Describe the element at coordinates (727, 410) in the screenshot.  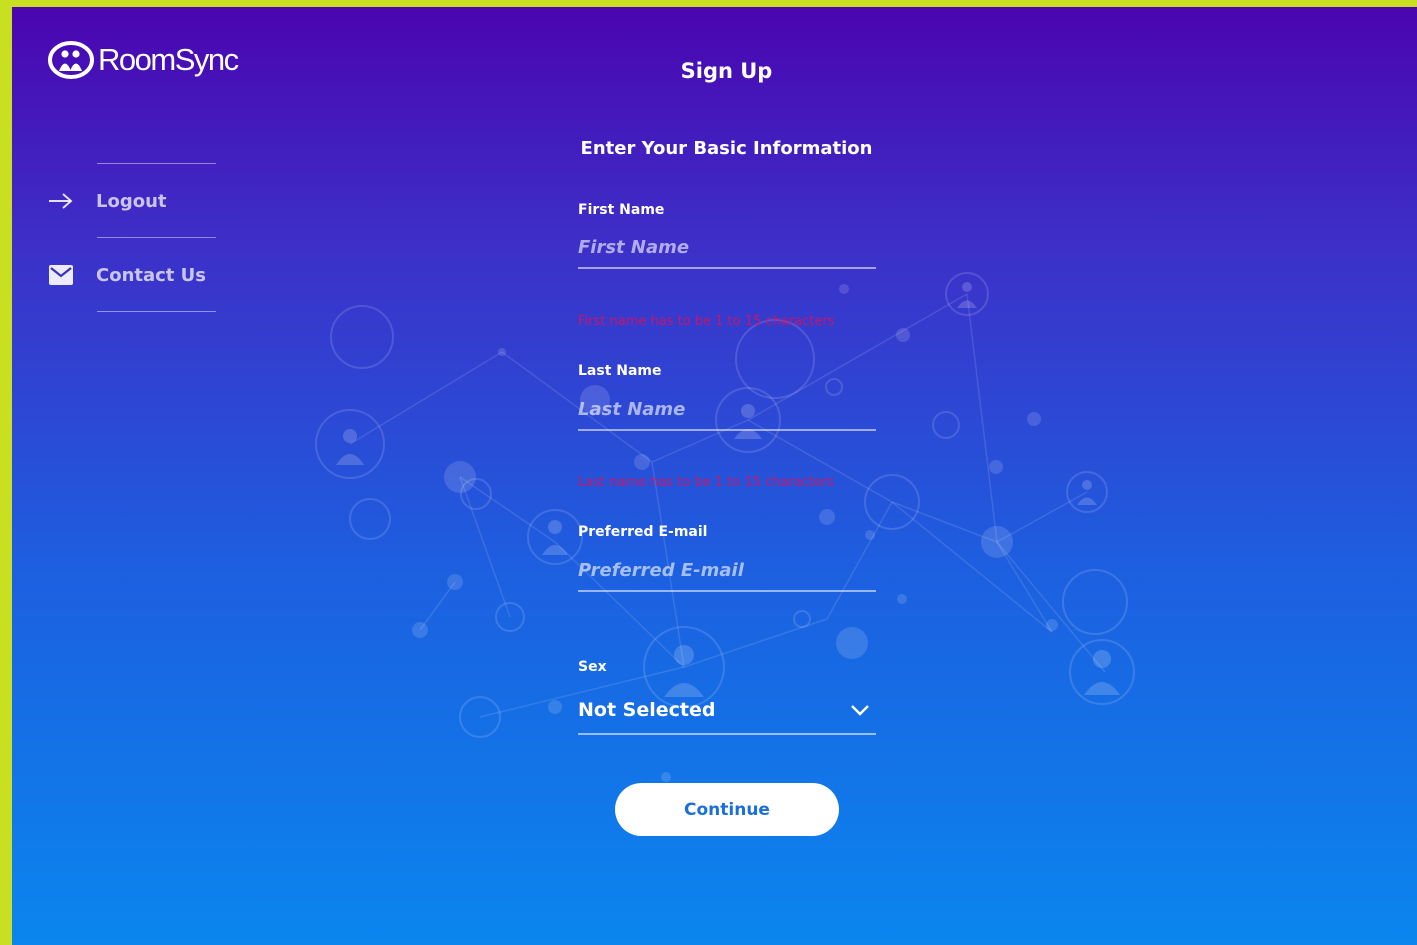
I see `last-name-input` at that location.